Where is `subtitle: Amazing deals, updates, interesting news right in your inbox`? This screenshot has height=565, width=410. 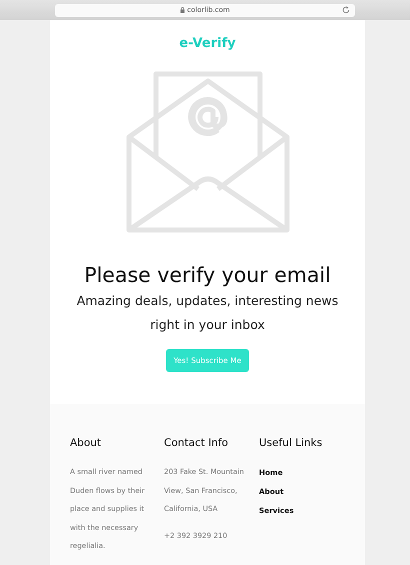 subtitle: Amazing deals, updates, interesting news right in your inbox is located at coordinates (208, 313).